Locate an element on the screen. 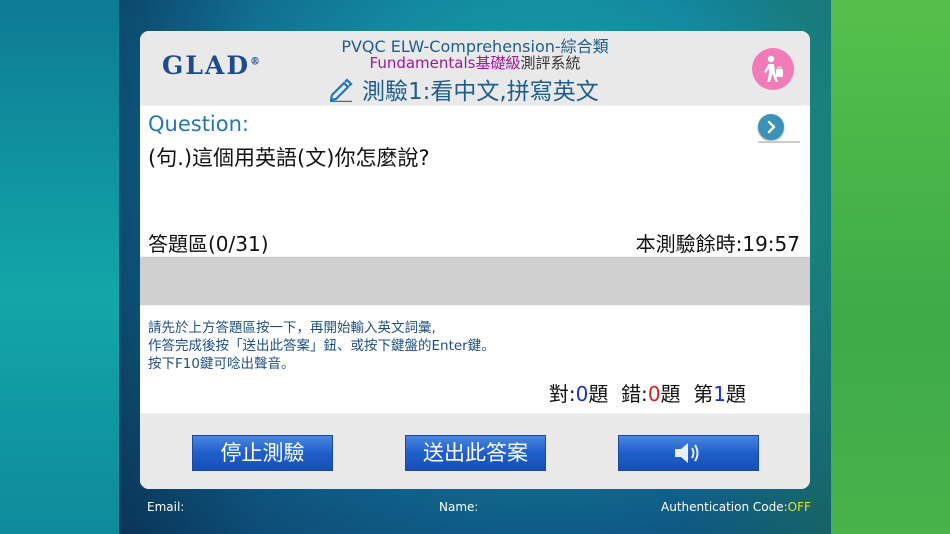 The height and width of the screenshot is (534, 950). left-background is located at coordinates (59, 267).